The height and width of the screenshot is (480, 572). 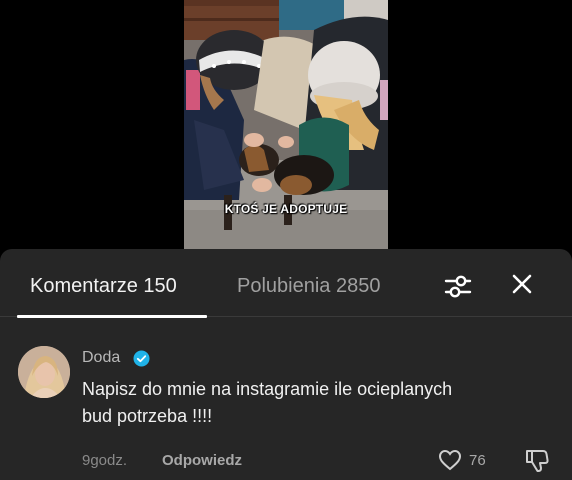 What do you see at coordinates (537, 460) in the screenshot?
I see `thumbs-down-icon` at bounding box center [537, 460].